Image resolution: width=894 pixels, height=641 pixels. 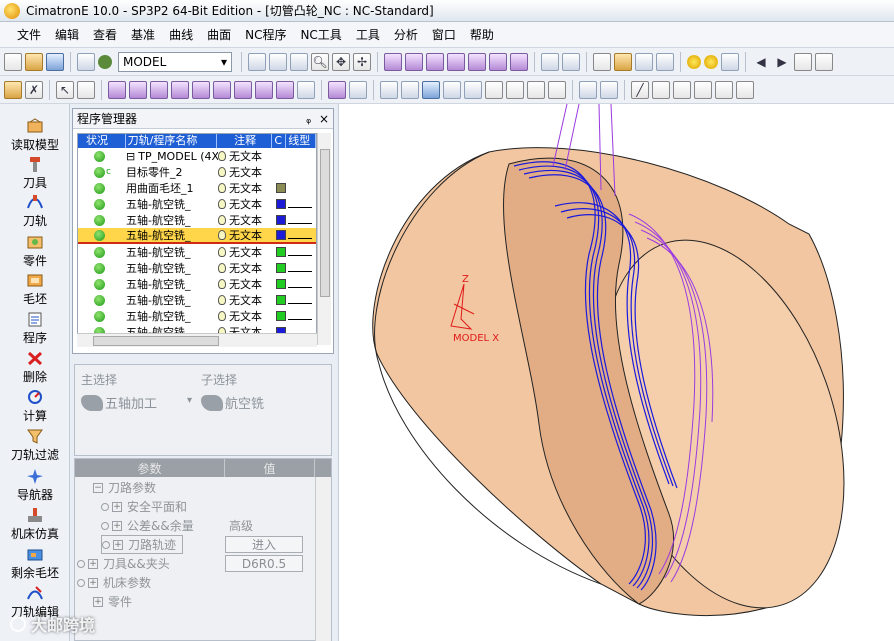 What do you see at coordinates (358, 89) in the screenshot?
I see `mirror-tool-icon` at bounding box center [358, 89].